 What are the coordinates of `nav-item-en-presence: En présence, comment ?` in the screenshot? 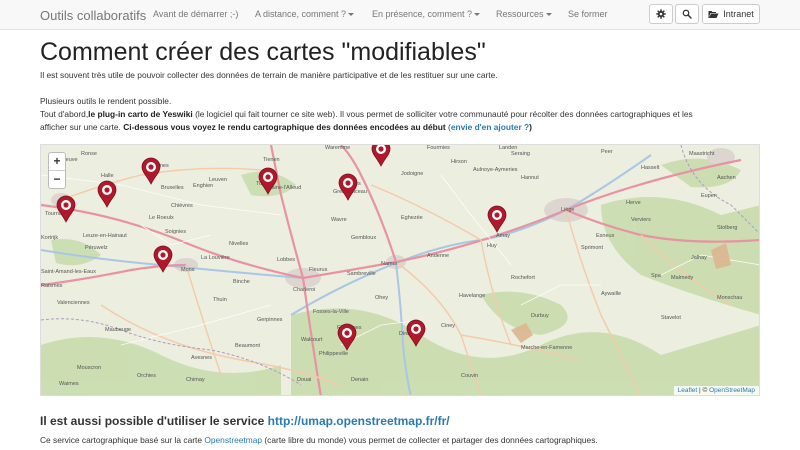 It's located at (426, 14).